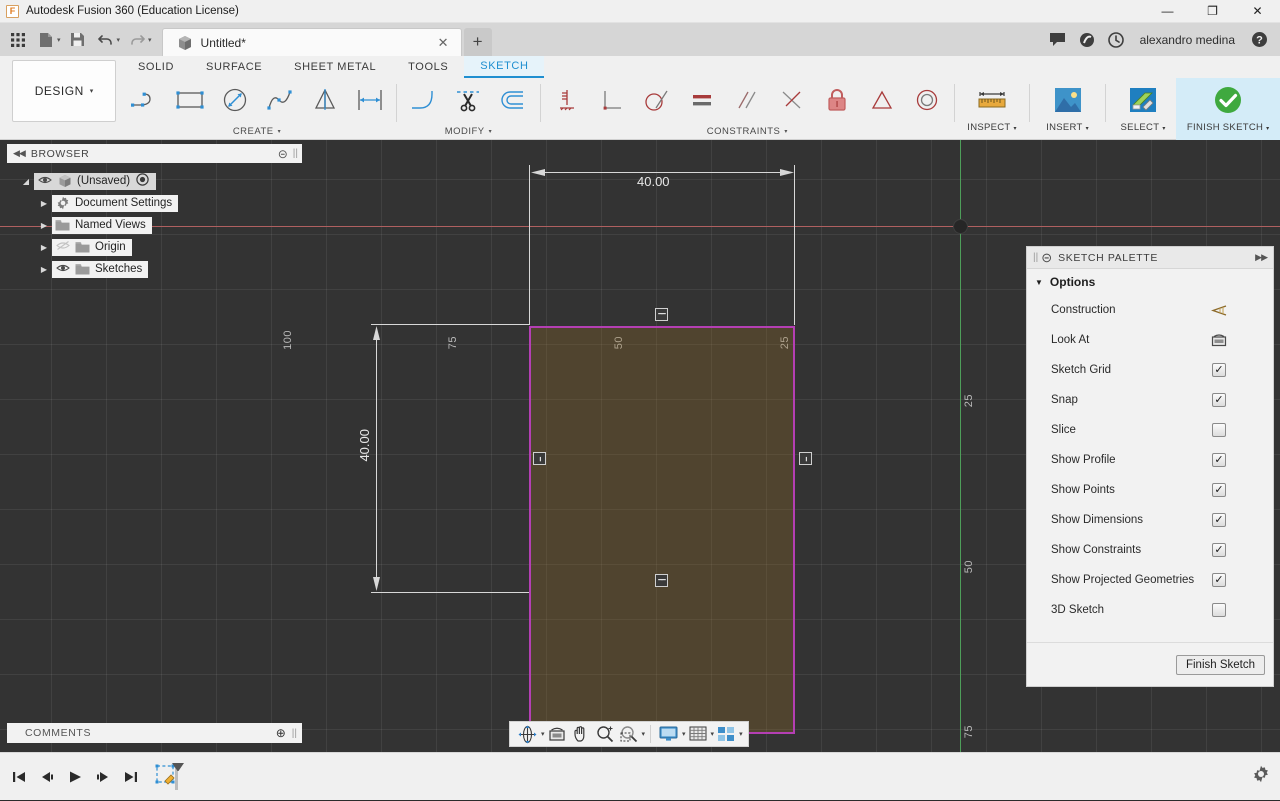 The height and width of the screenshot is (801, 1280). I want to click on rectangle-icon, so click(189, 100).